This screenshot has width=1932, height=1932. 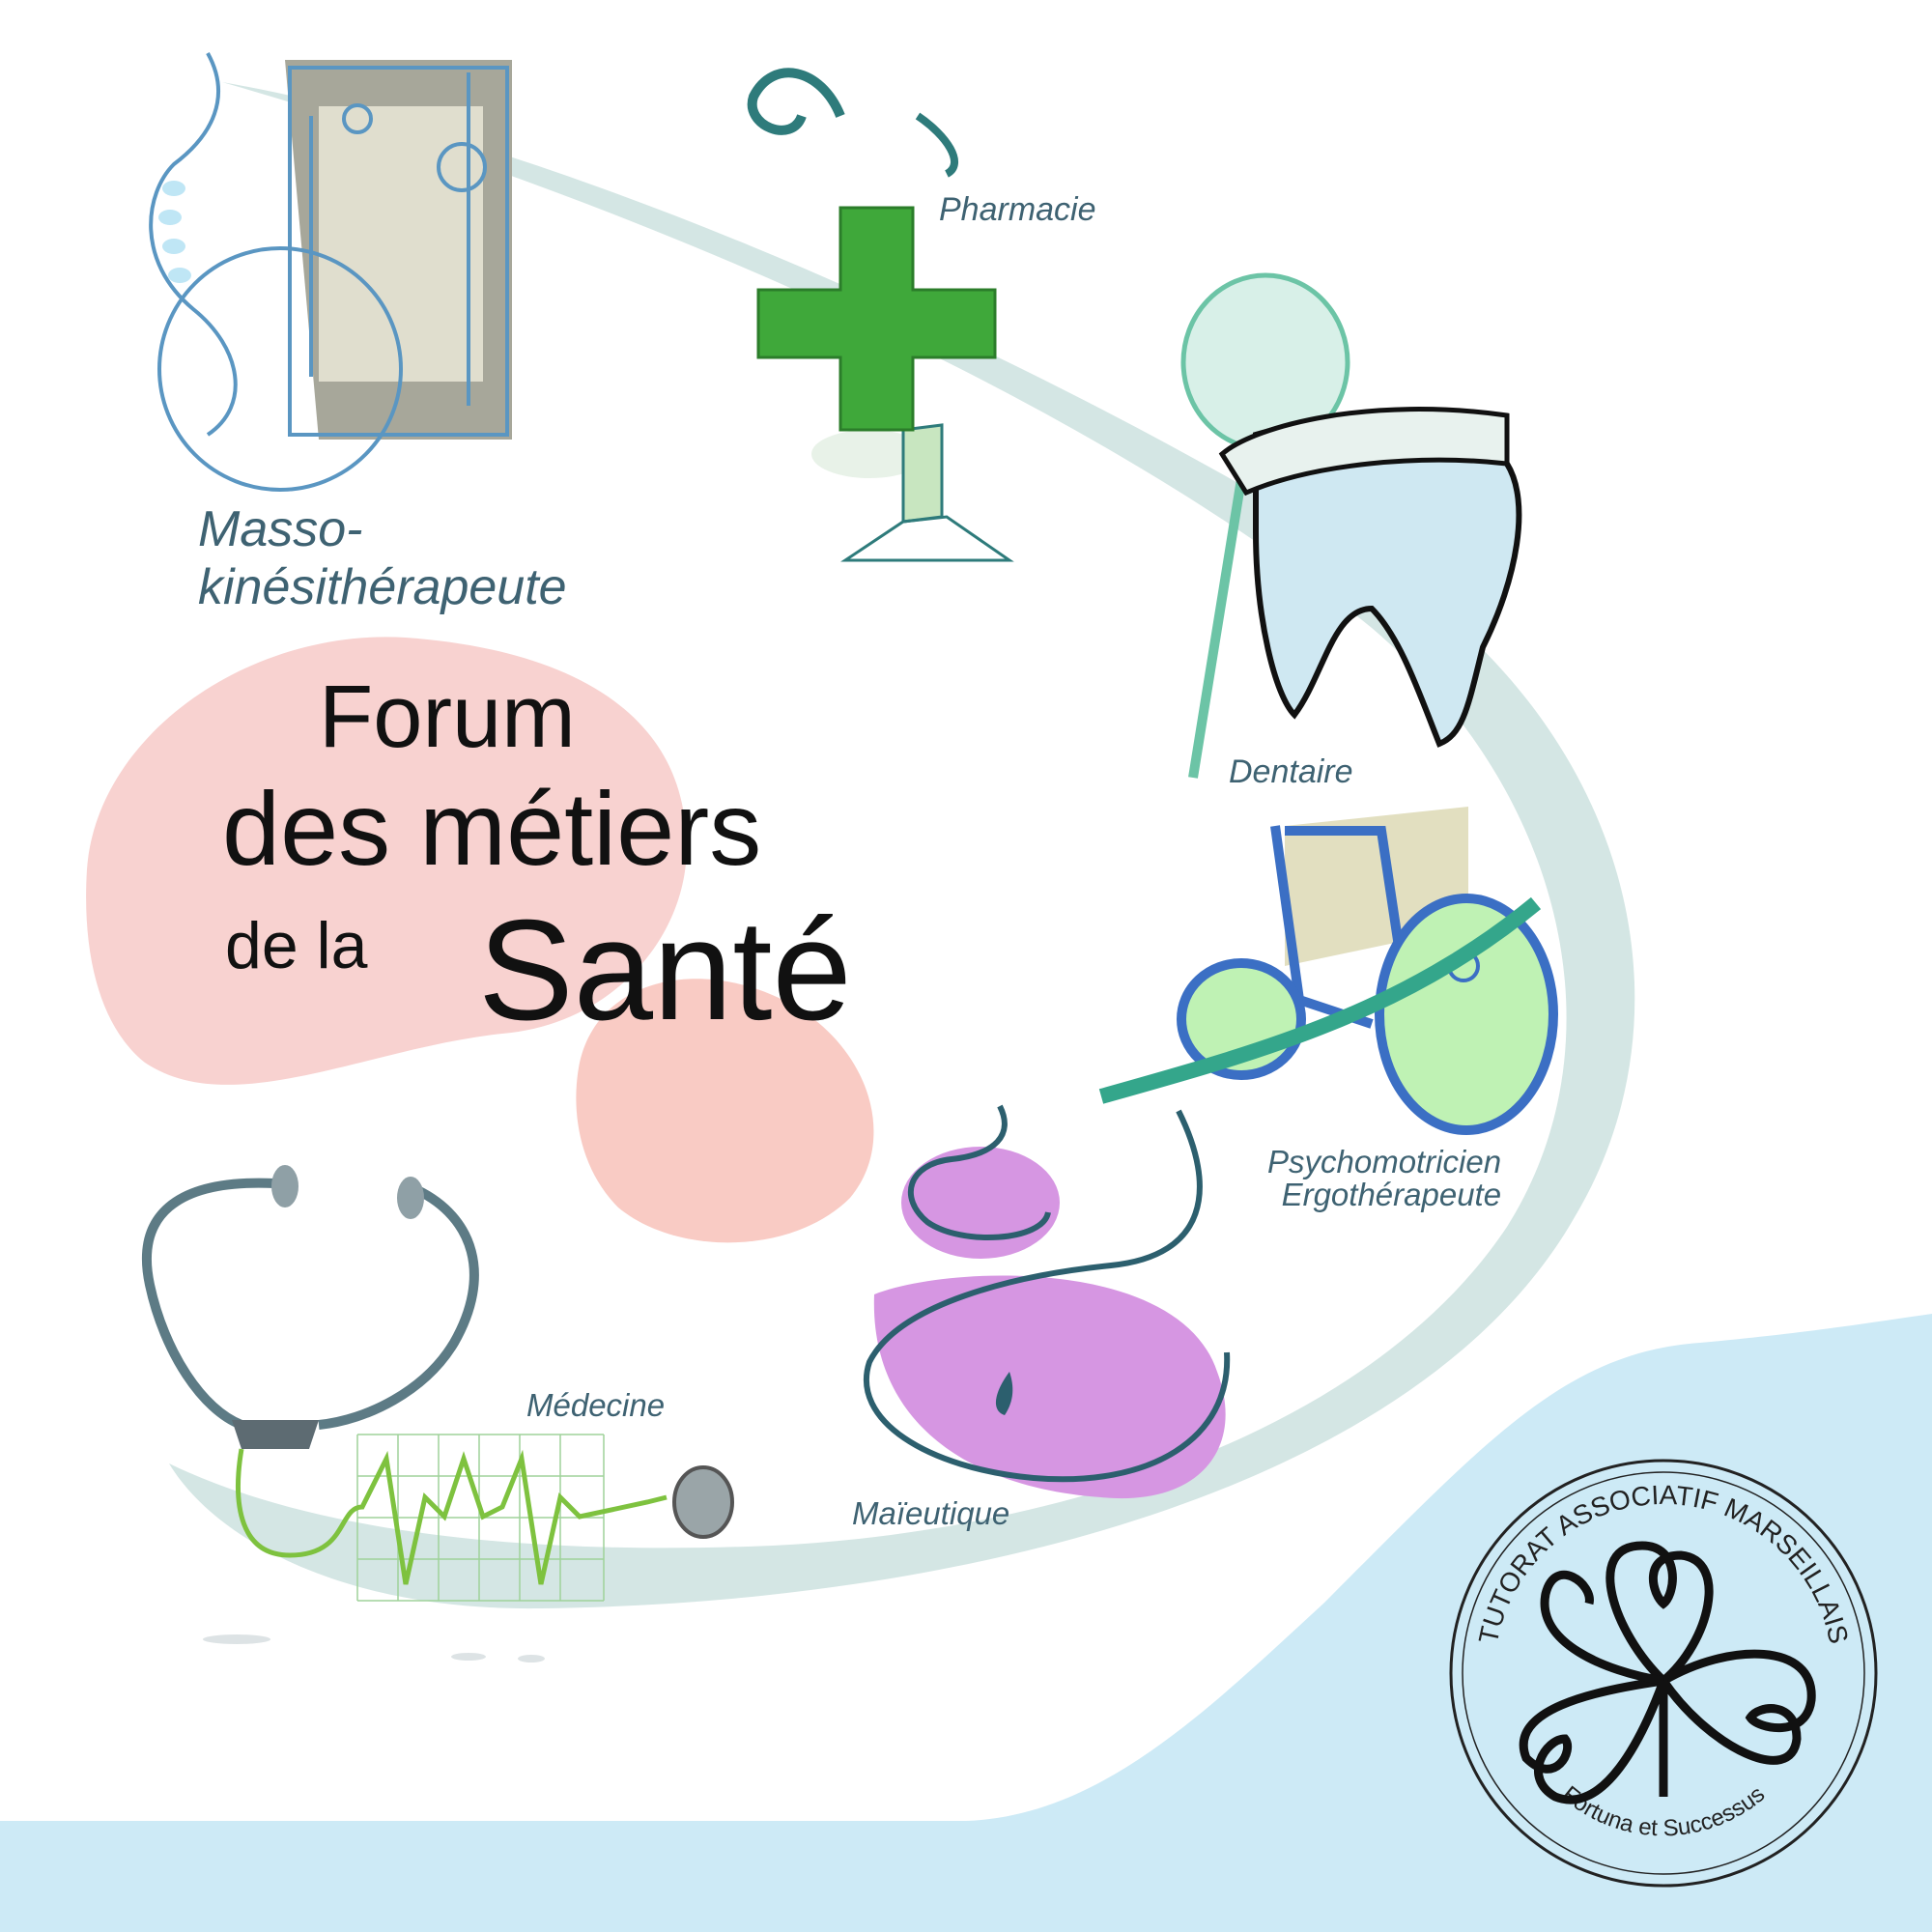 What do you see at coordinates (1391, 1194) in the screenshot?
I see `label-ergotherapeute: Ergothérapeute` at bounding box center [1391, 1194].